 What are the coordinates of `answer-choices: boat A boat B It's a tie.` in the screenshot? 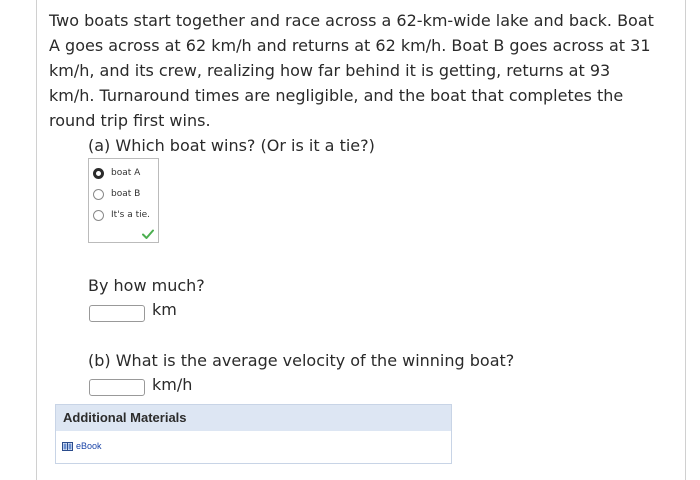 It's located at (123, 200).